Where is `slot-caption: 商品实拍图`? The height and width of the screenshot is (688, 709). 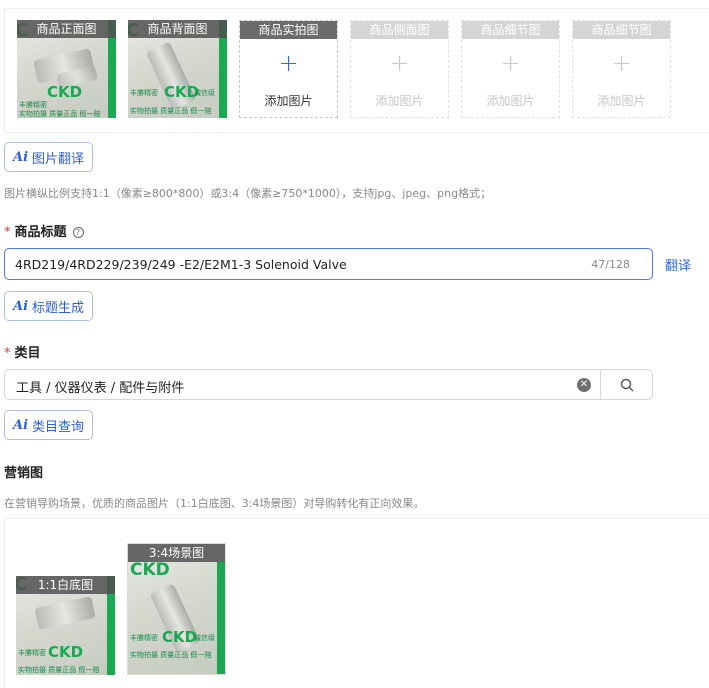
slot-caption: 商品实拍图 is located at coordinates (288, 30).